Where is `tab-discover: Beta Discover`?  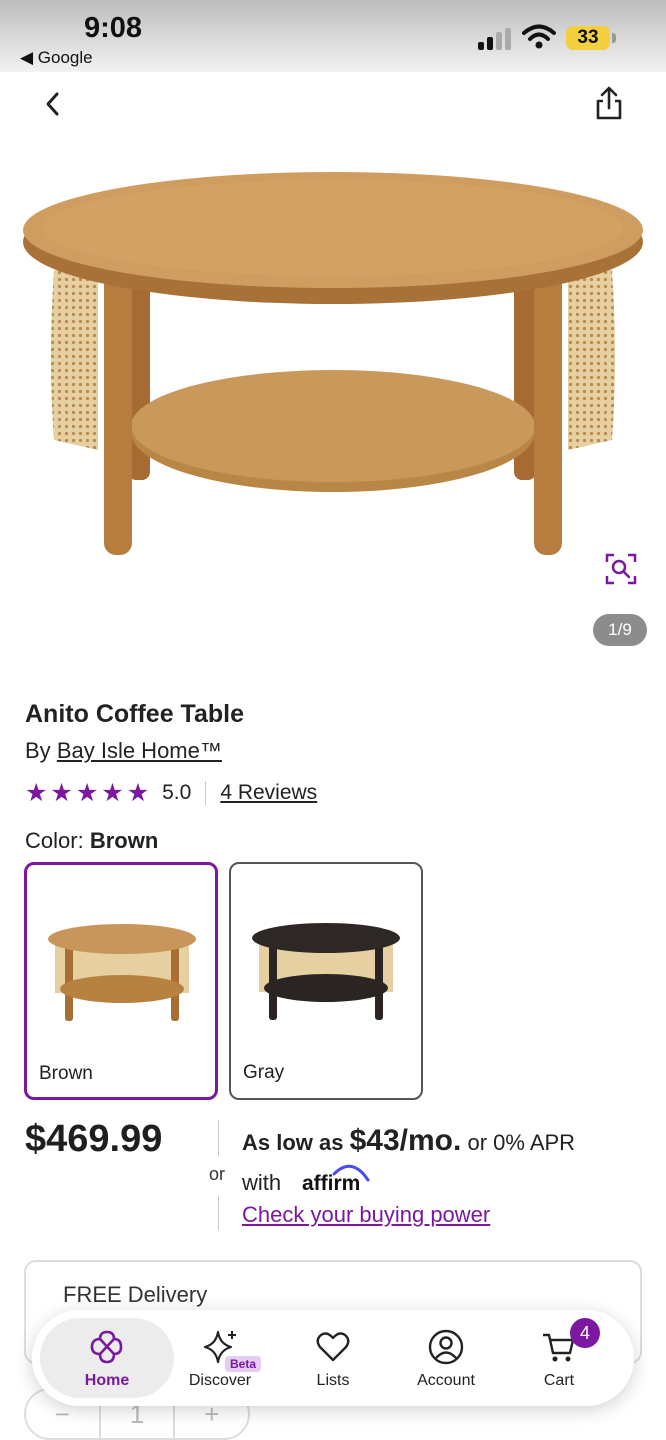 tab-discover: Beta Discover is located at coordinates (220, 1358).